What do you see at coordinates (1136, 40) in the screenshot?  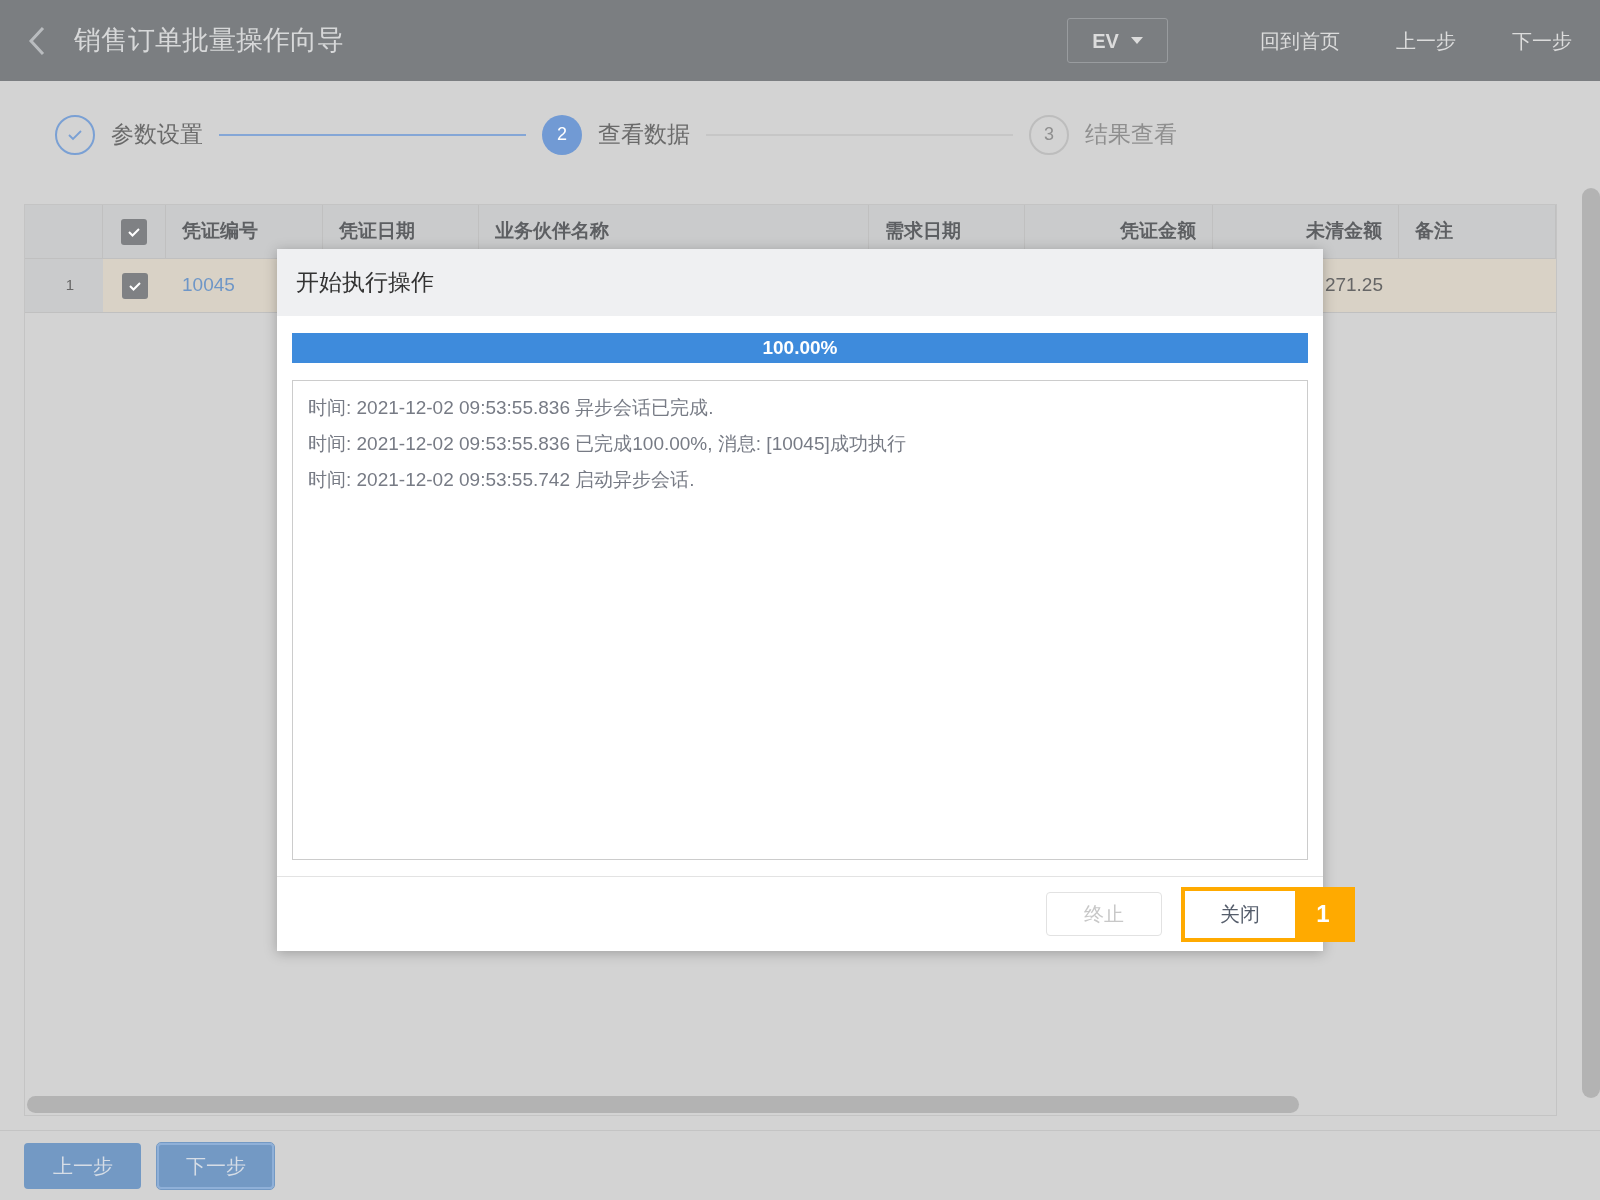 I see `caret-icon` at bounding box center [1136, 40].